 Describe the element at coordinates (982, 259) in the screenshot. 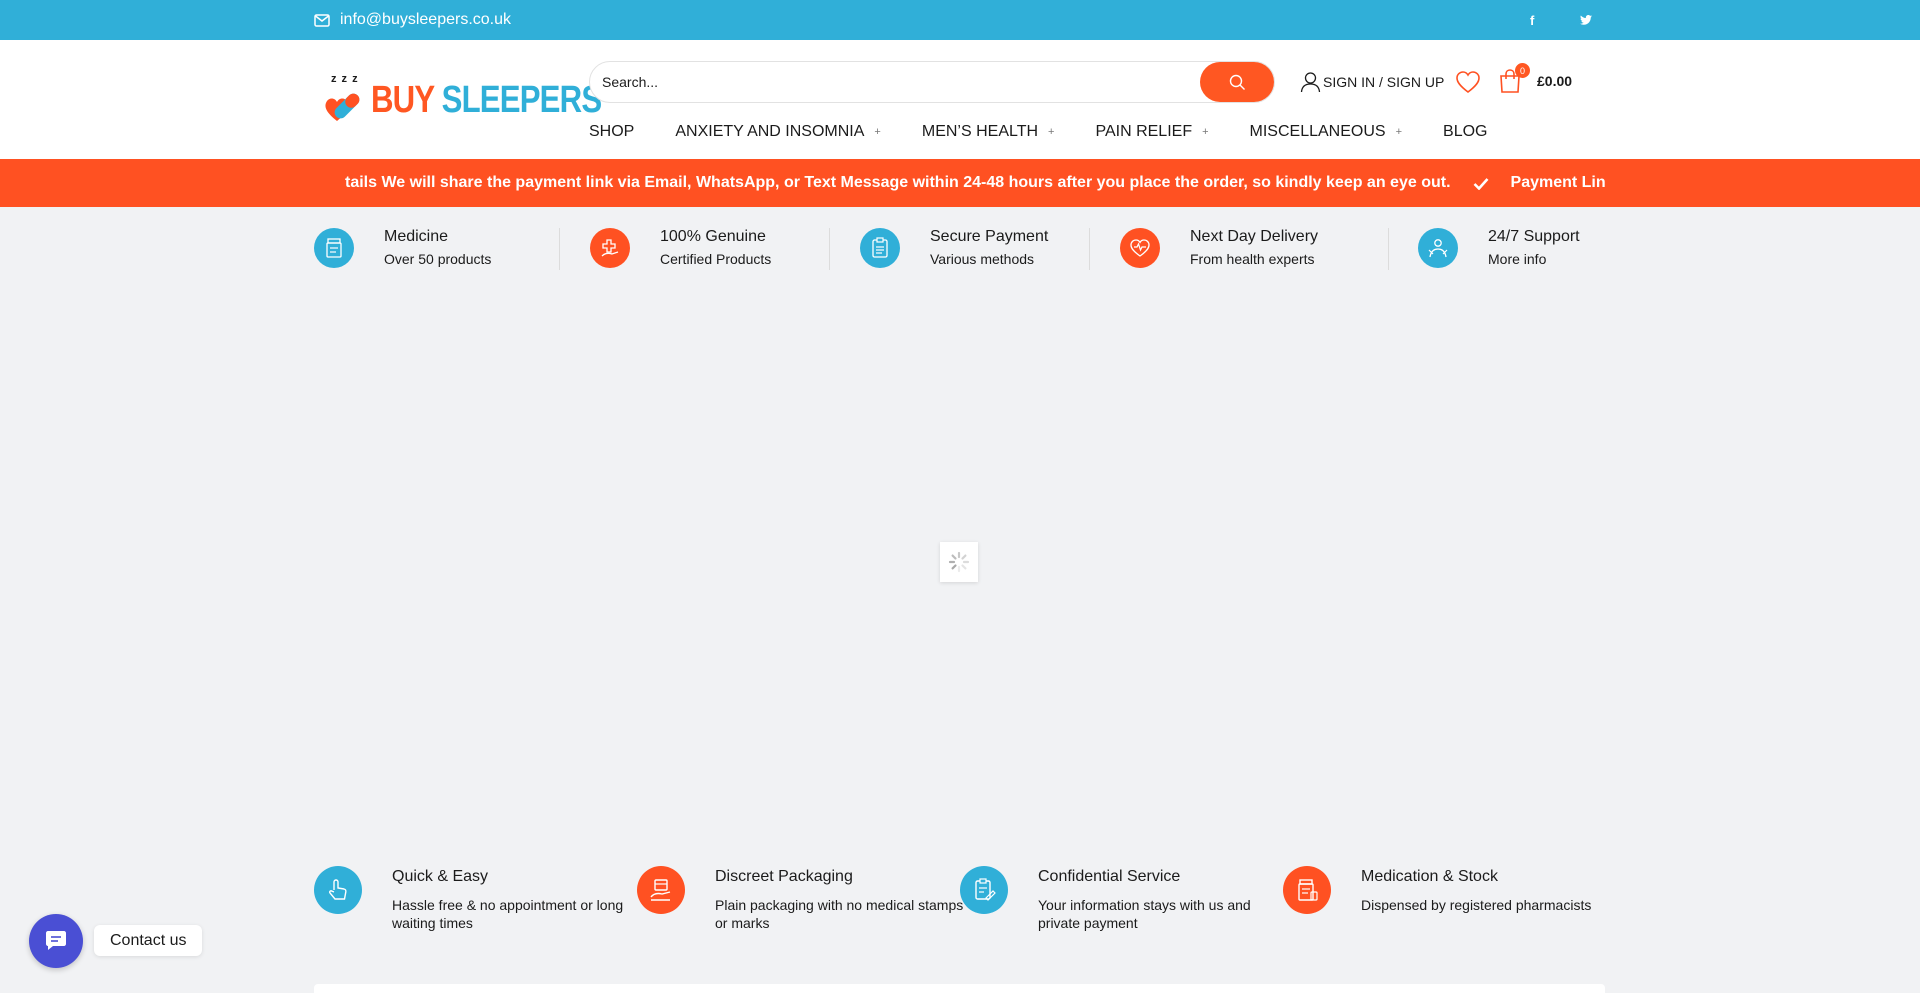

I see `feature-subtitle: Various methods` at that location.